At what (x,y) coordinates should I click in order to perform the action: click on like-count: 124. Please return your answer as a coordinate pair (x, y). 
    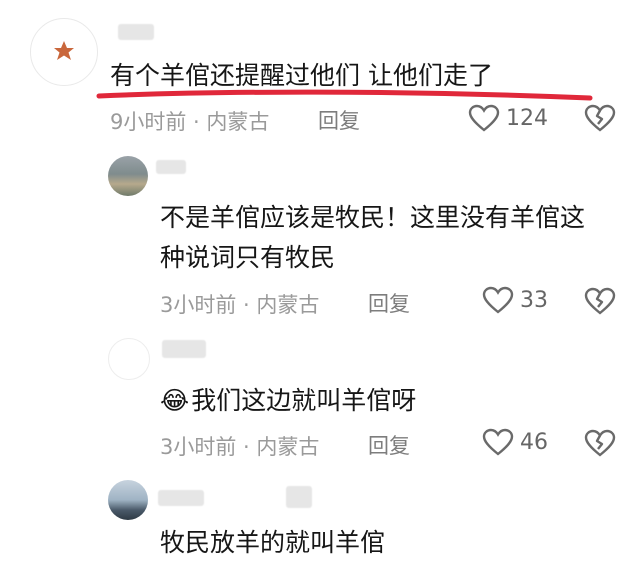
    Looking at the image, I should click on (527, 118).